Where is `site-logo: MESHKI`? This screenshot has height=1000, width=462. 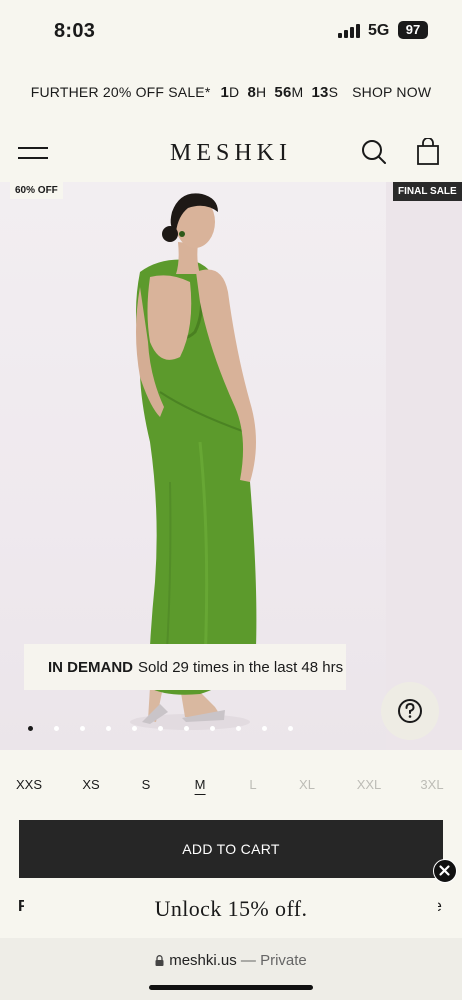 site-logo: MESHKI is located at coordinates (231, 153).